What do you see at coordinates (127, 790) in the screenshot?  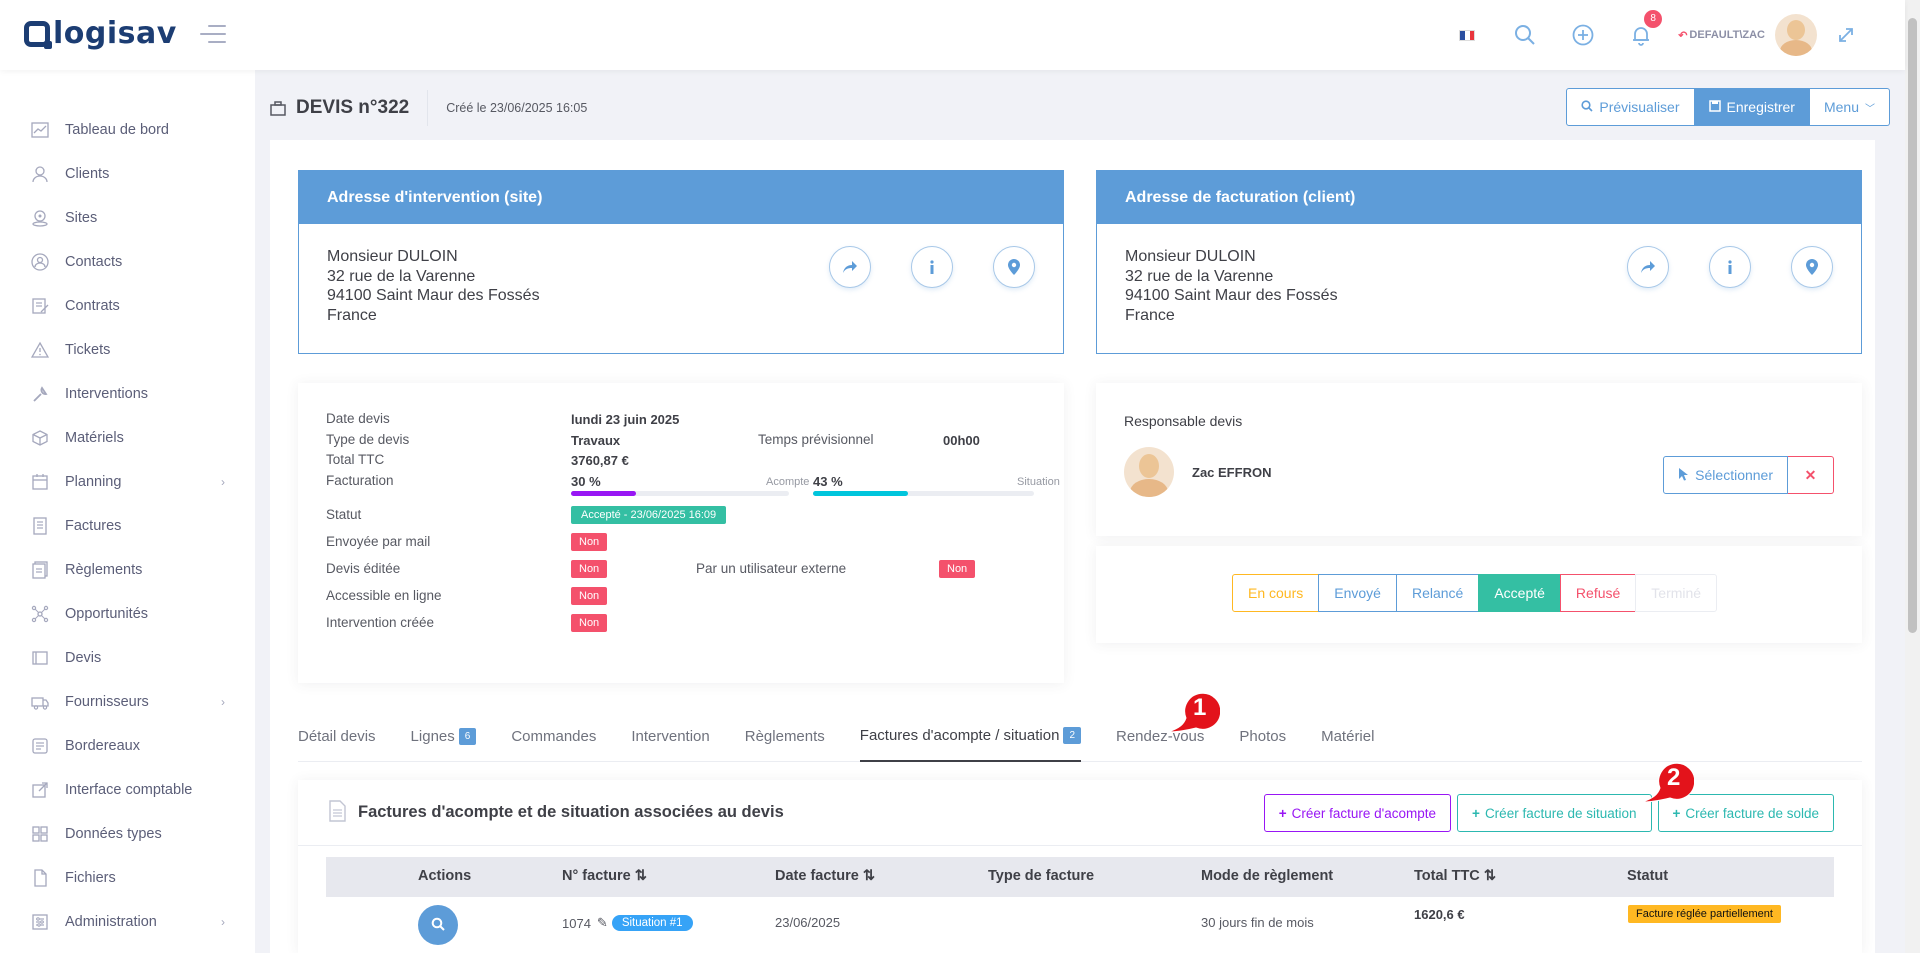 I see `sidebar-item-interface-comptable: Interface comptable` at bounding box center [127, 790].